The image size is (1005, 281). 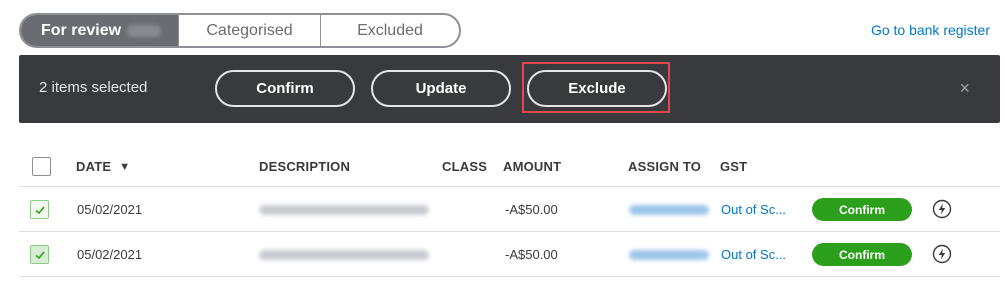 I want to click on tab-categorised-label: Categorised, so click(x=249, y=30).